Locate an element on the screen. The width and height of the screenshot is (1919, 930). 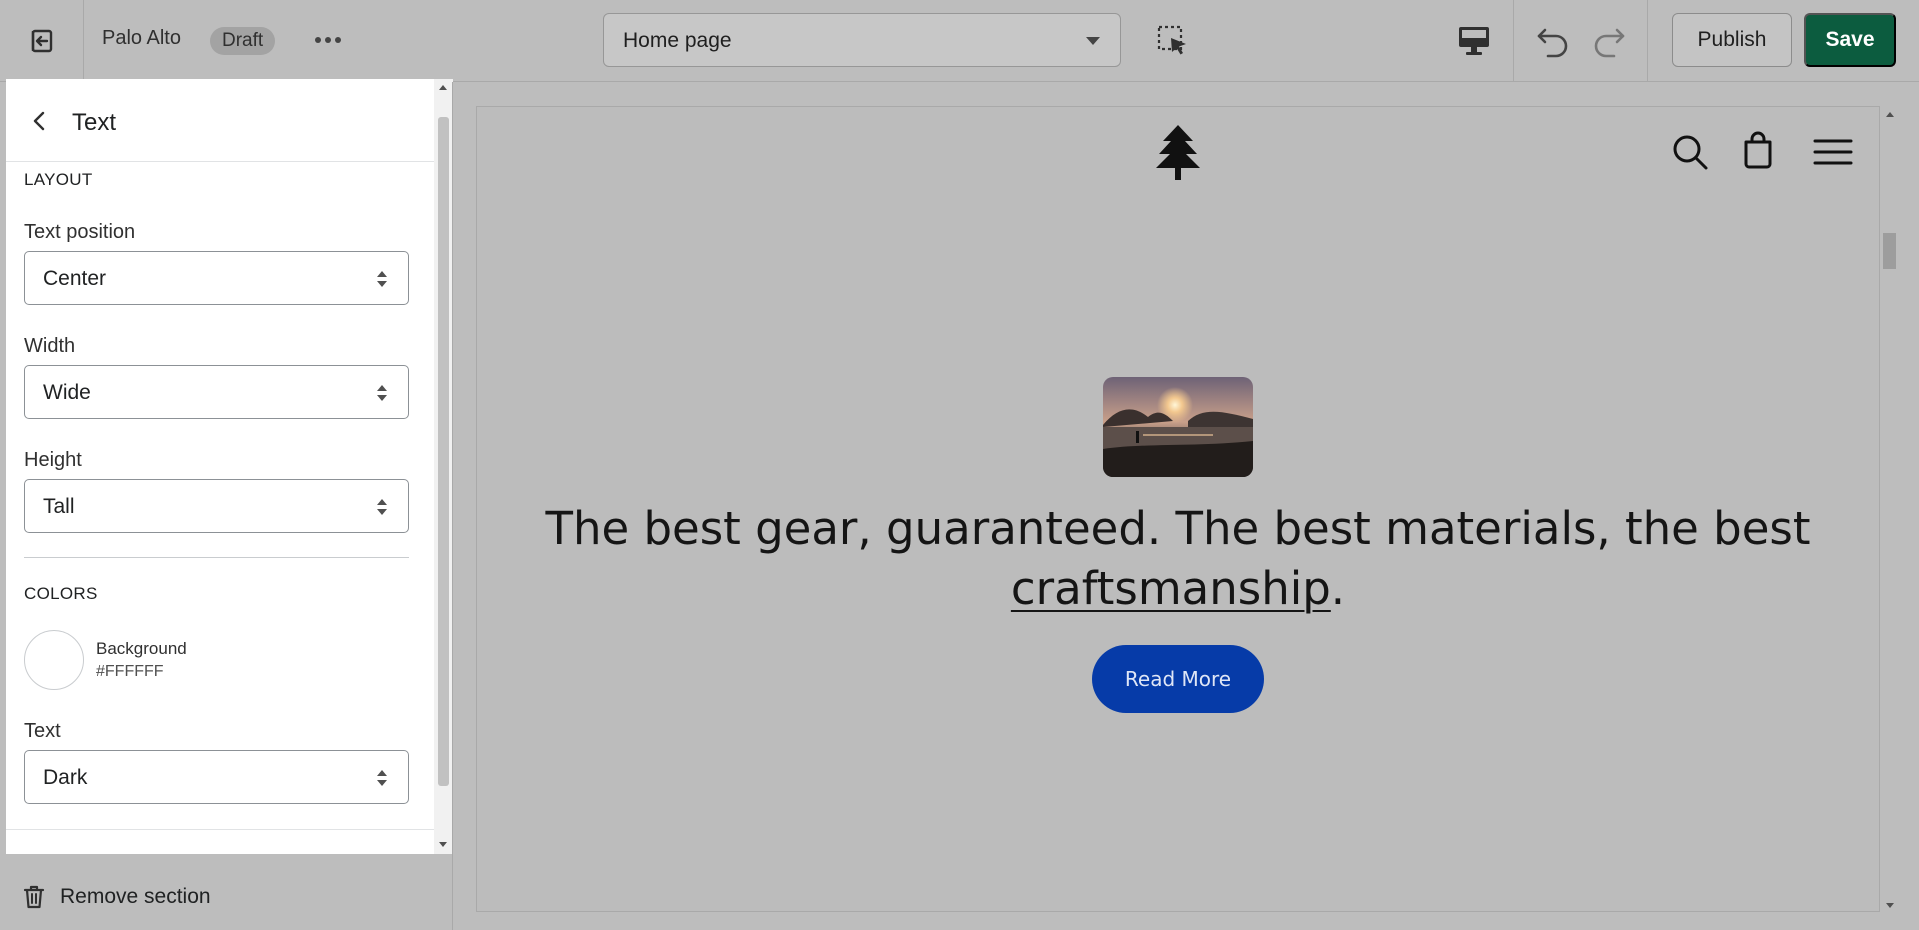
exit-button is located at coordinates (42, 41).